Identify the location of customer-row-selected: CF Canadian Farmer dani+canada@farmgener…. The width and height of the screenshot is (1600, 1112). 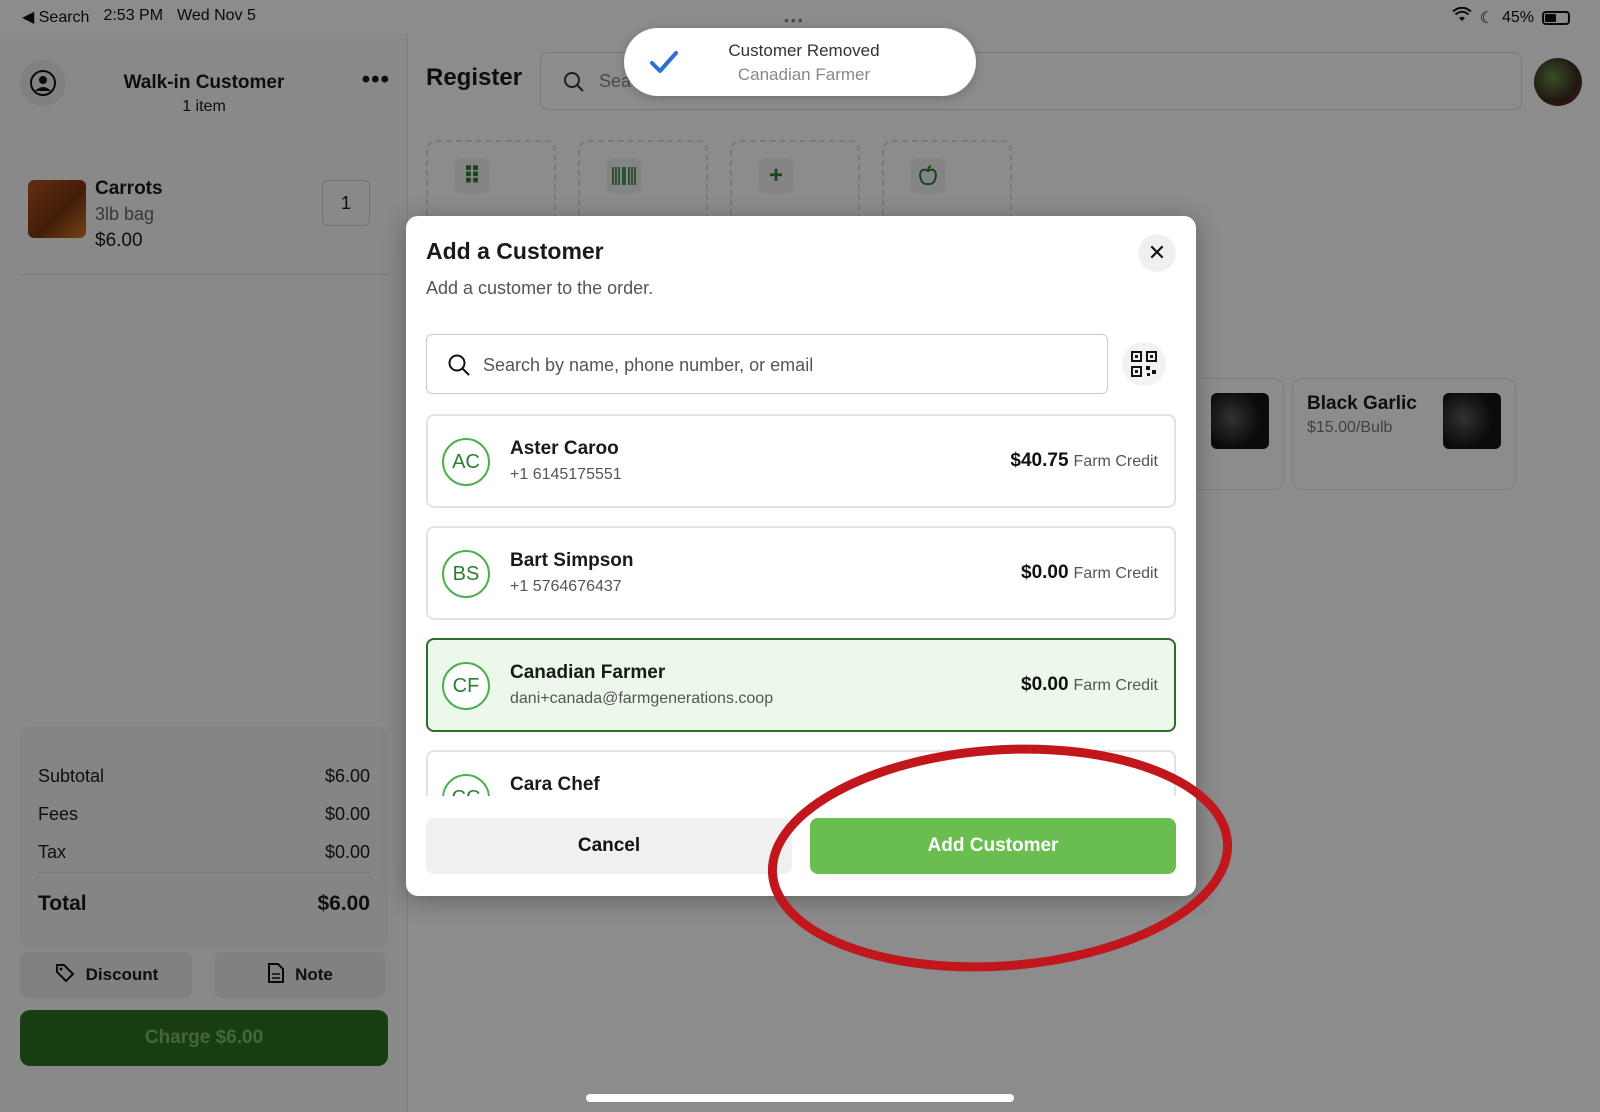
(801, 685).